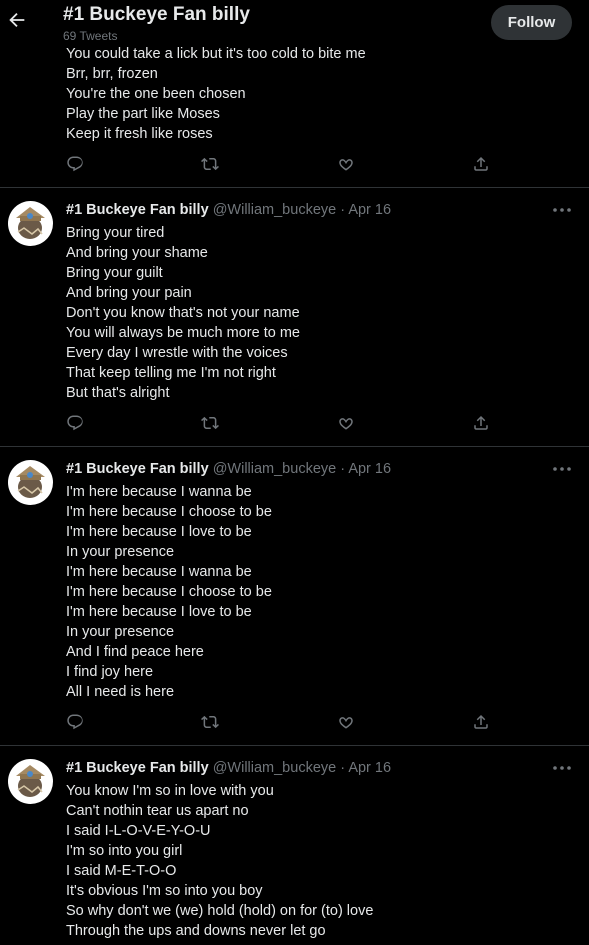 This screenshot has height=945, width=589. What do you see at coordinates (143, 114) in the screenshot?
I see `tweet-line: Play the part like Moses` at bounding box center [143, 114].